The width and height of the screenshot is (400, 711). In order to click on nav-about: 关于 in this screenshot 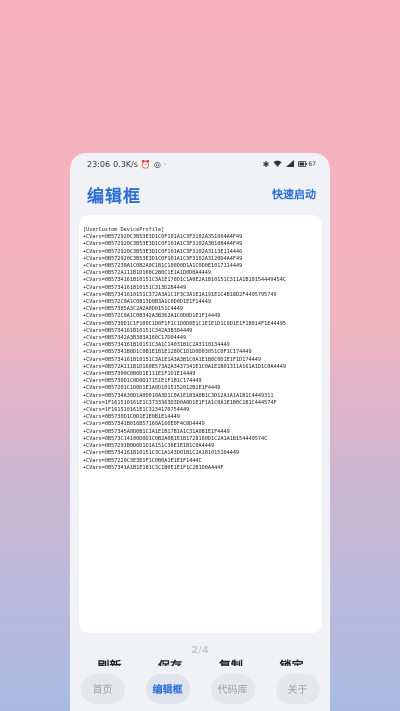, I will do `click(297, 688)`.